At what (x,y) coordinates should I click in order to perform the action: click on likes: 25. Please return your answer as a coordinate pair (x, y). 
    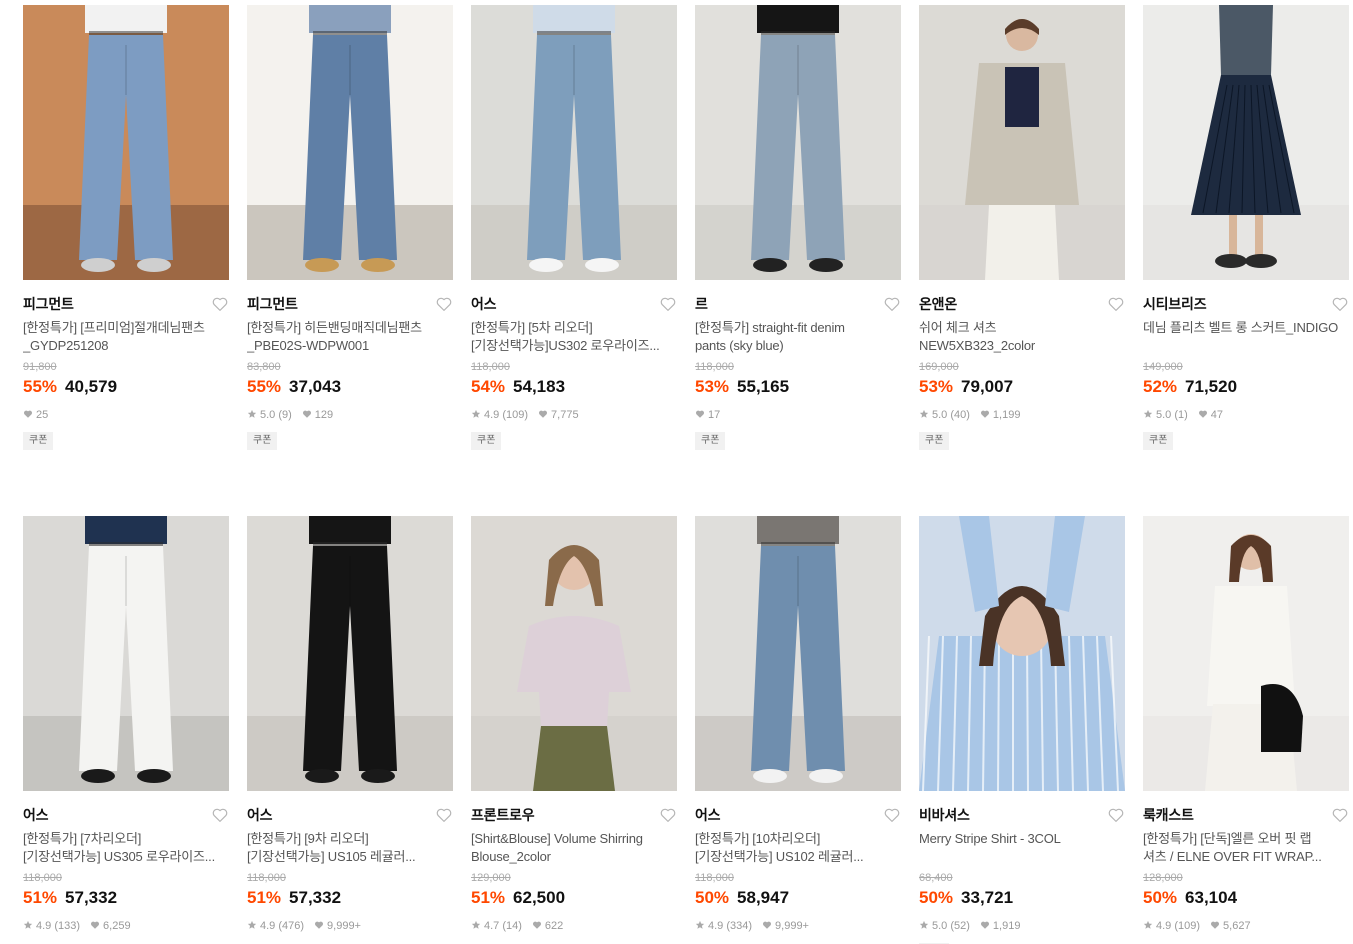
    Looking at the image, I should click on (35, 415).